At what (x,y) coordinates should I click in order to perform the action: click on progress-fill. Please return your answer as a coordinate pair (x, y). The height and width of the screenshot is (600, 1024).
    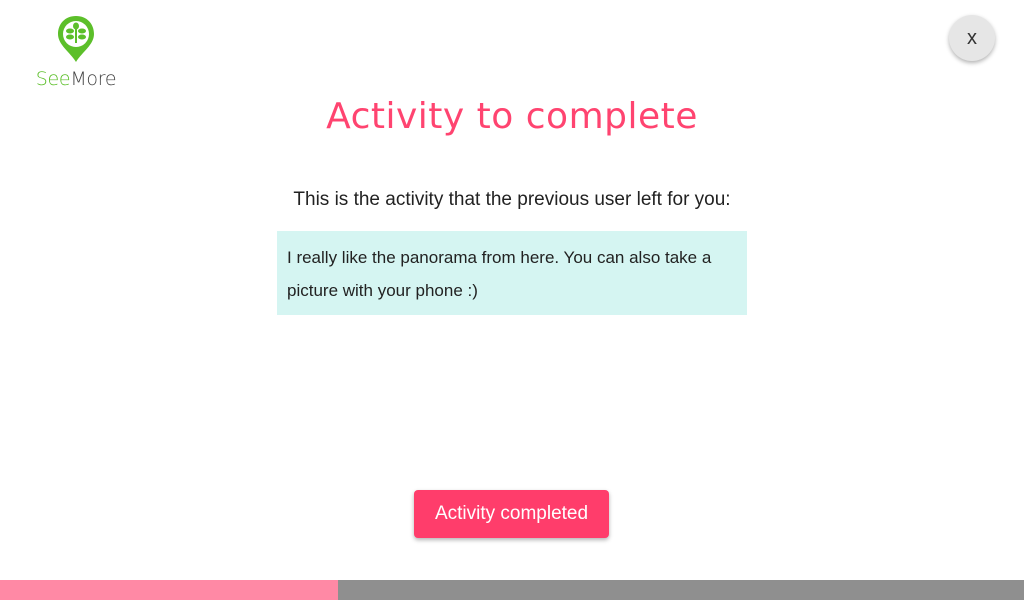
    Looking at the image, I should click on (169, 590).